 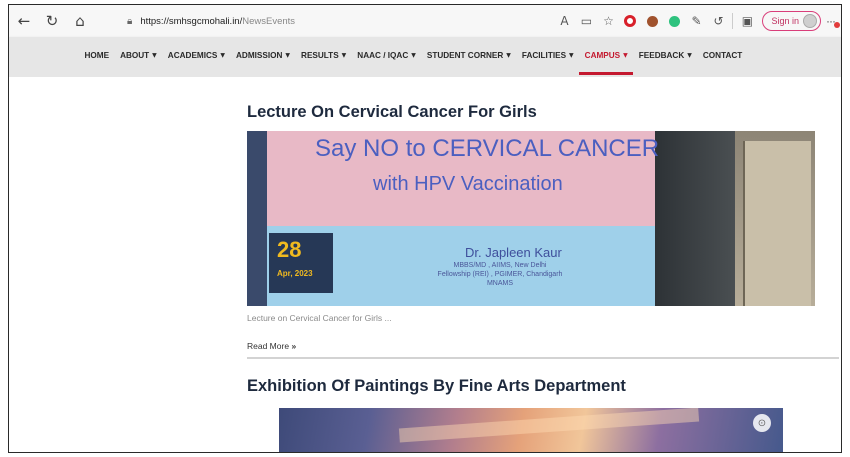 I want to click on url-host: https://smhsgcmohali.in/, so click(x=191, y=21).